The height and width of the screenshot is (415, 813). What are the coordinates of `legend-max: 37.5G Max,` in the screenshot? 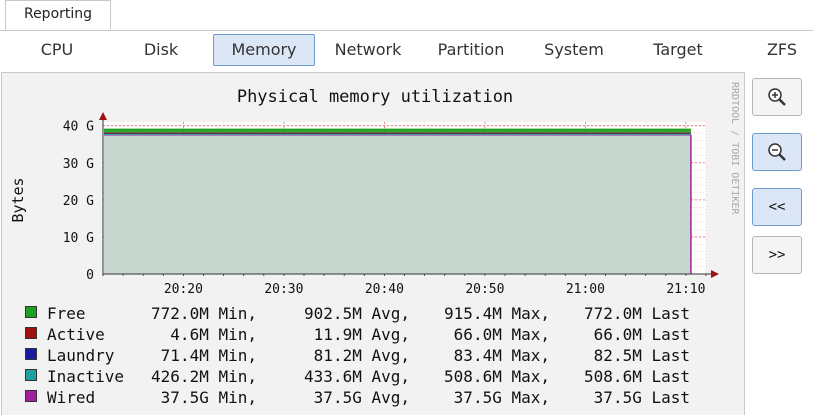 It's located at (501, 397).